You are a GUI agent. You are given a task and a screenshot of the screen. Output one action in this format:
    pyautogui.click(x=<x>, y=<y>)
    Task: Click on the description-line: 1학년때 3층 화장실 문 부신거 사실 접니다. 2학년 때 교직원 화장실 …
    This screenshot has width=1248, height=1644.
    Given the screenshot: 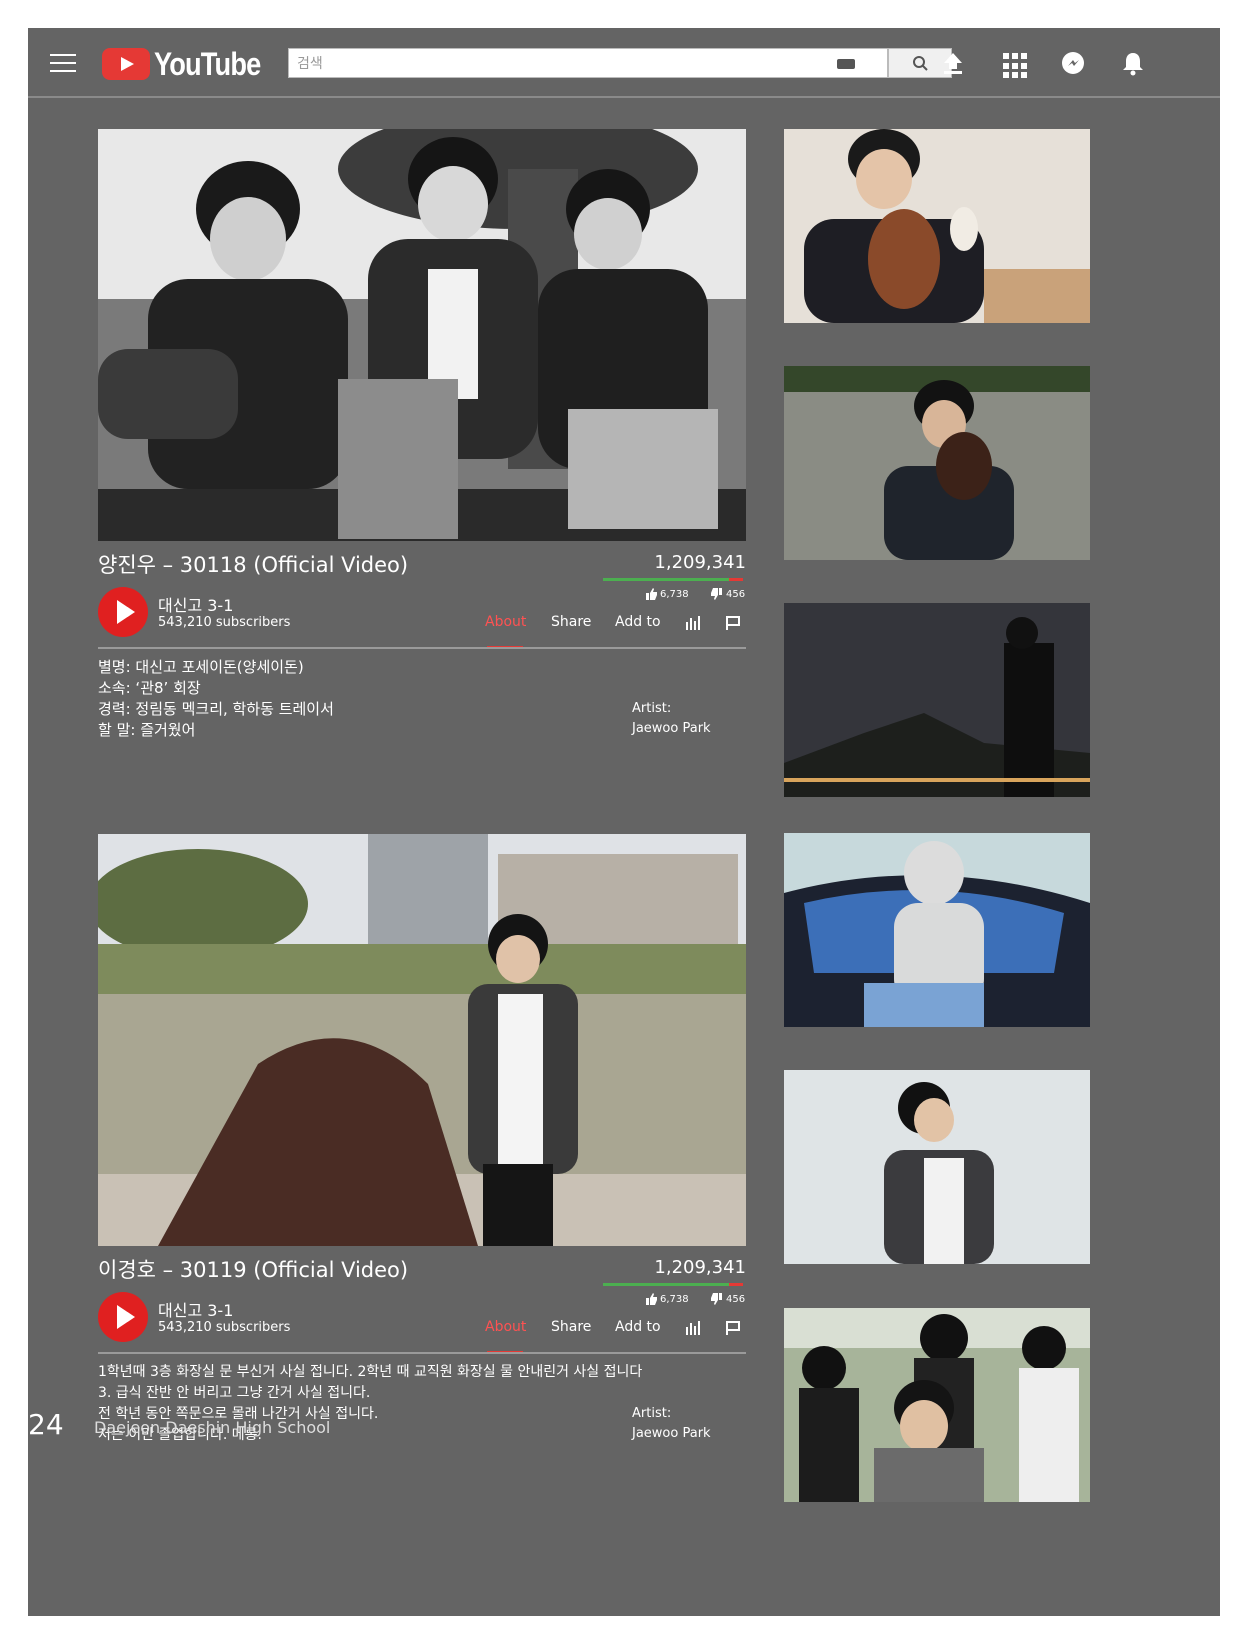 What is the action you would take?
    pyautogui.click(x=370, y=1372)
    